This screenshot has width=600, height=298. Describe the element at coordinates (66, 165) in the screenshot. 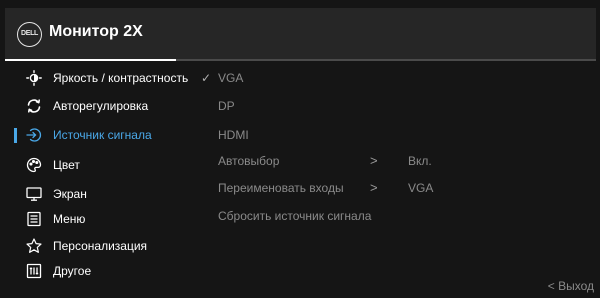

I see `menu-item-label: Цвет` at that location.